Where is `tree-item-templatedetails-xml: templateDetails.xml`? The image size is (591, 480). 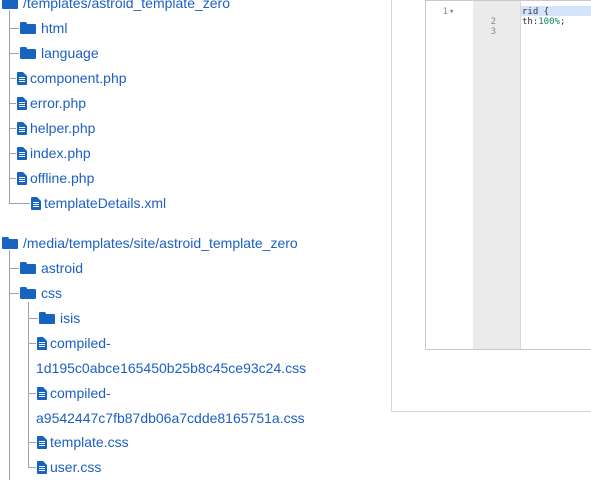 tree-item-templatedetails-xml: templateDetails.xml is located at coordinates (98, 203).